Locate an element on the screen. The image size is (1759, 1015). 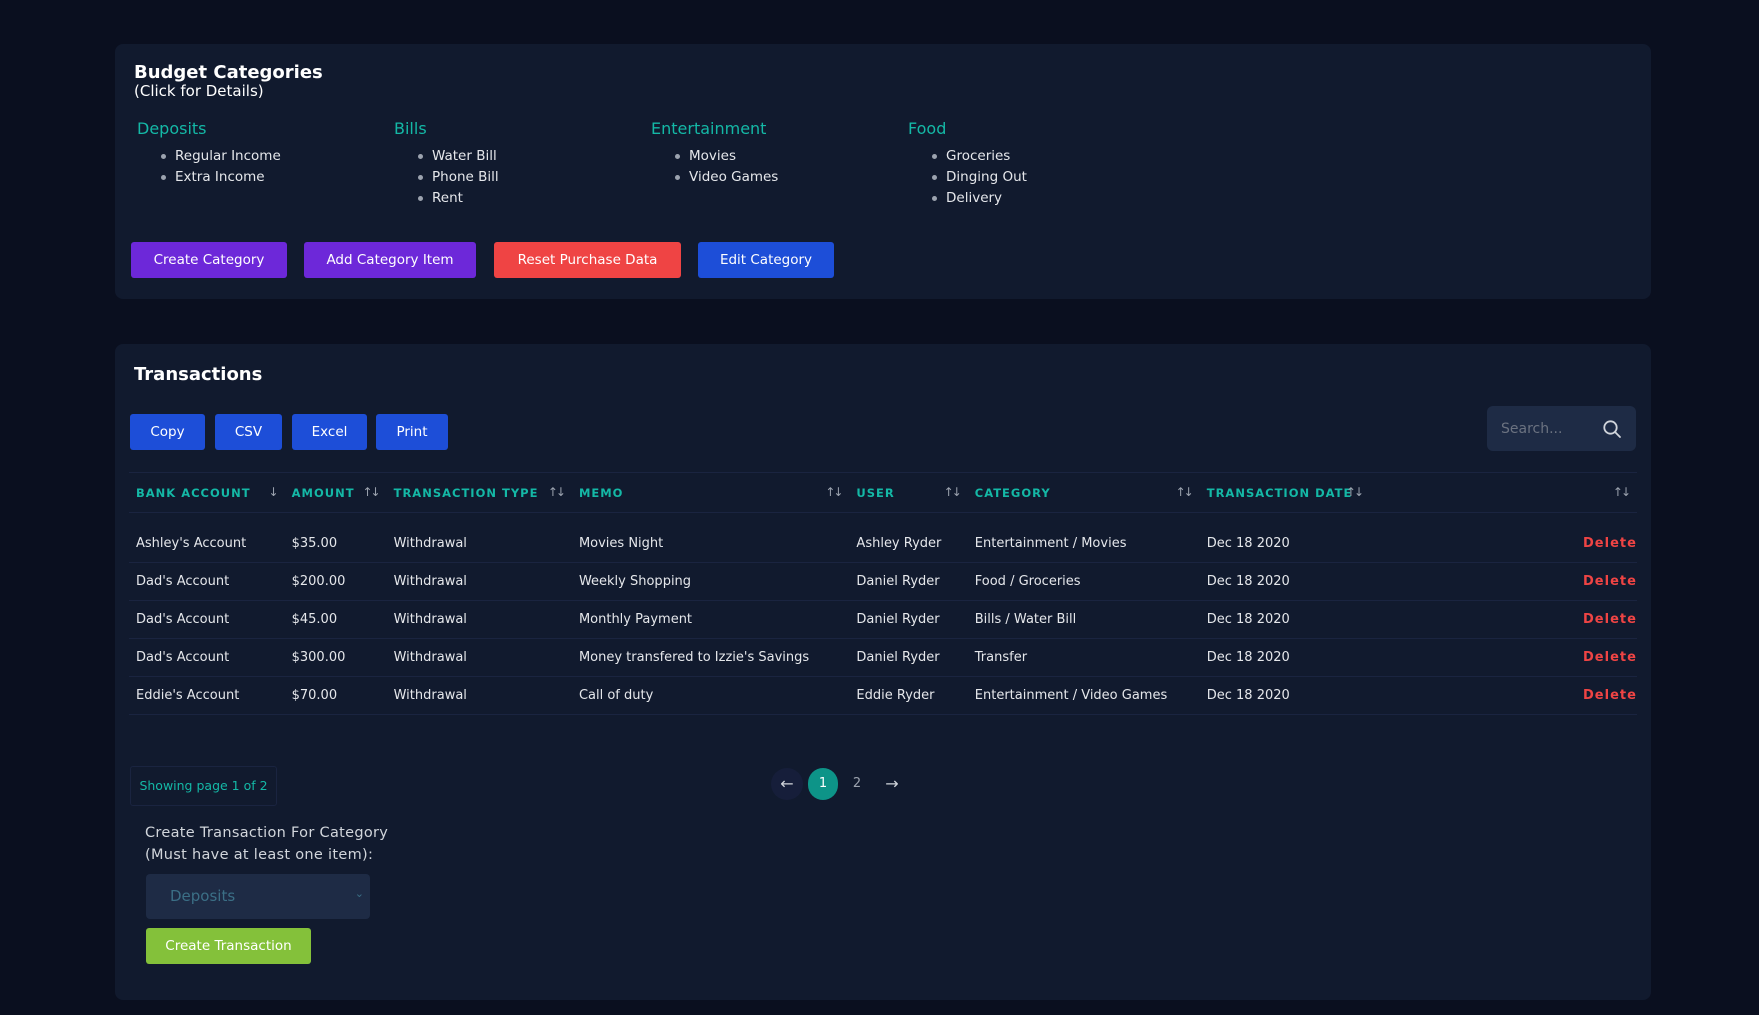
category-food: Food Groceries Dinging Out Delivery is located at coordinates (1026, 164).